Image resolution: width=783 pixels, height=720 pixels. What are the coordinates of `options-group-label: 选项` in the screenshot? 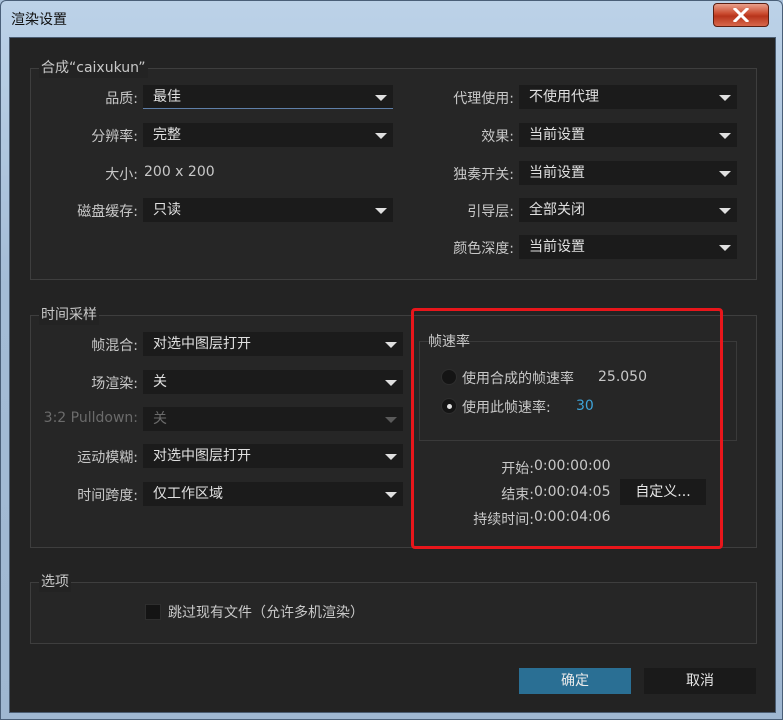 It's located at (55, 582).